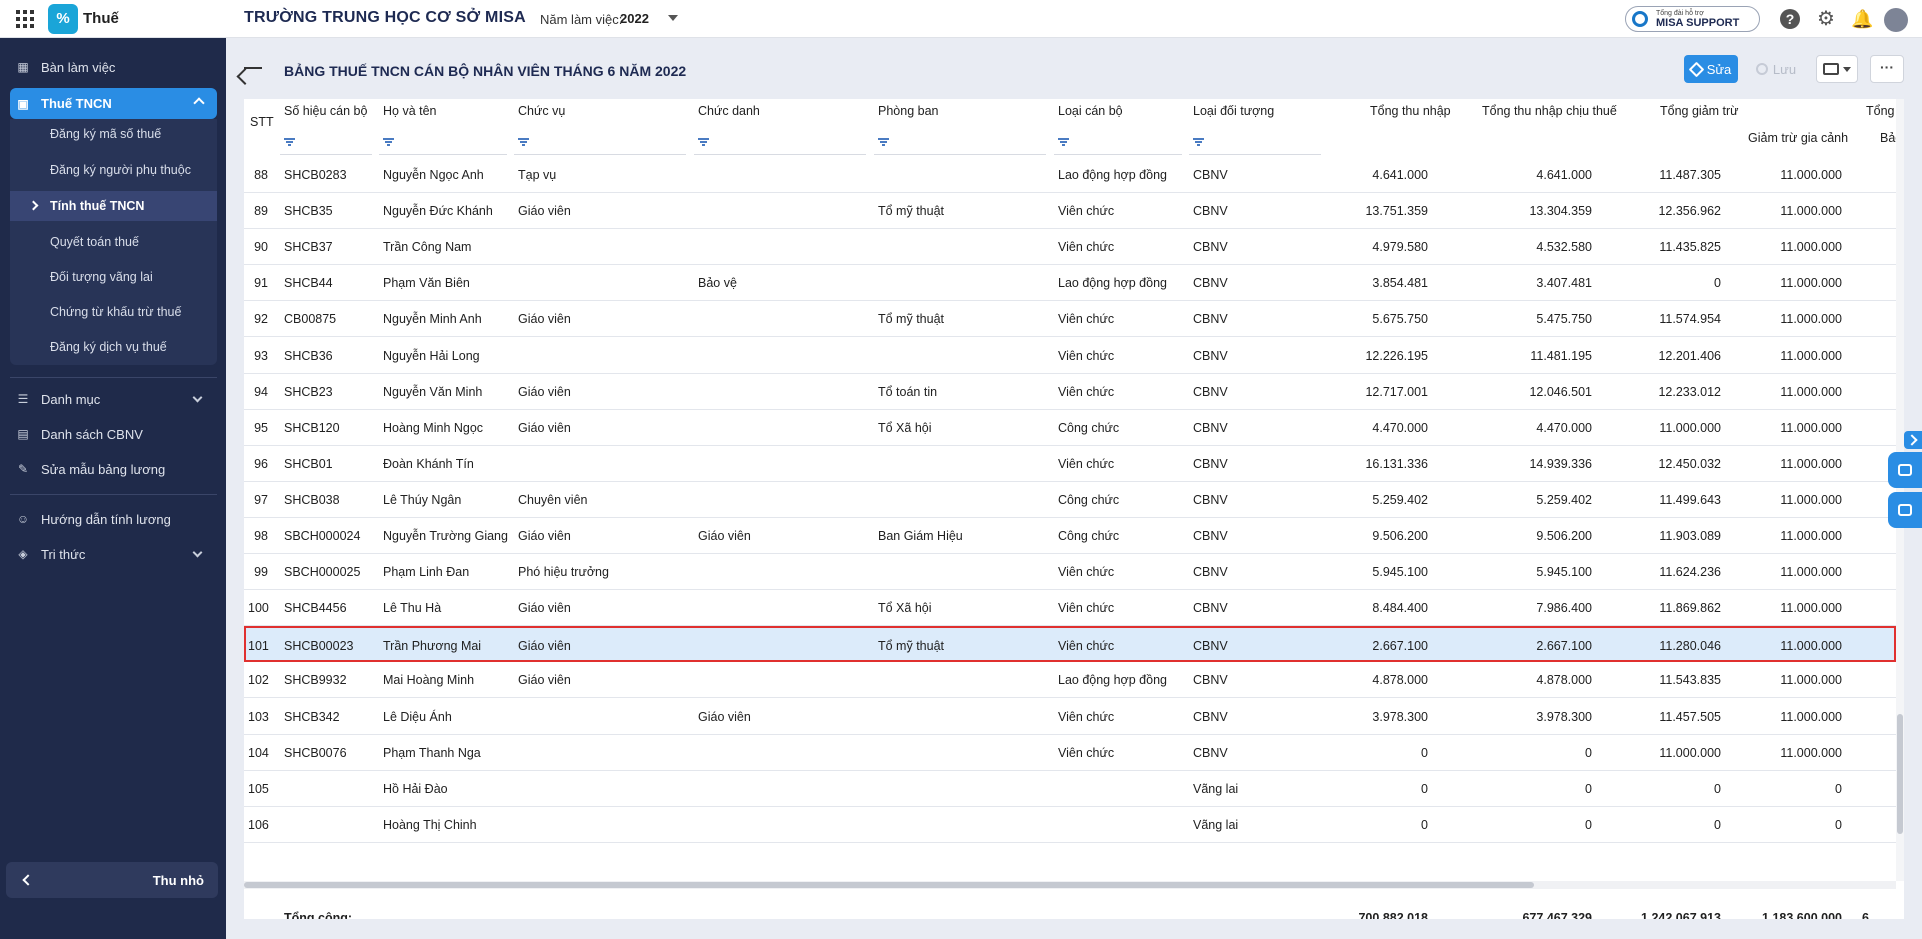 The width and height of the screenshot is (1922, 939). I want to click on sidebar-item-desk: ▦ Bàn làm việc, so click(113, 67).